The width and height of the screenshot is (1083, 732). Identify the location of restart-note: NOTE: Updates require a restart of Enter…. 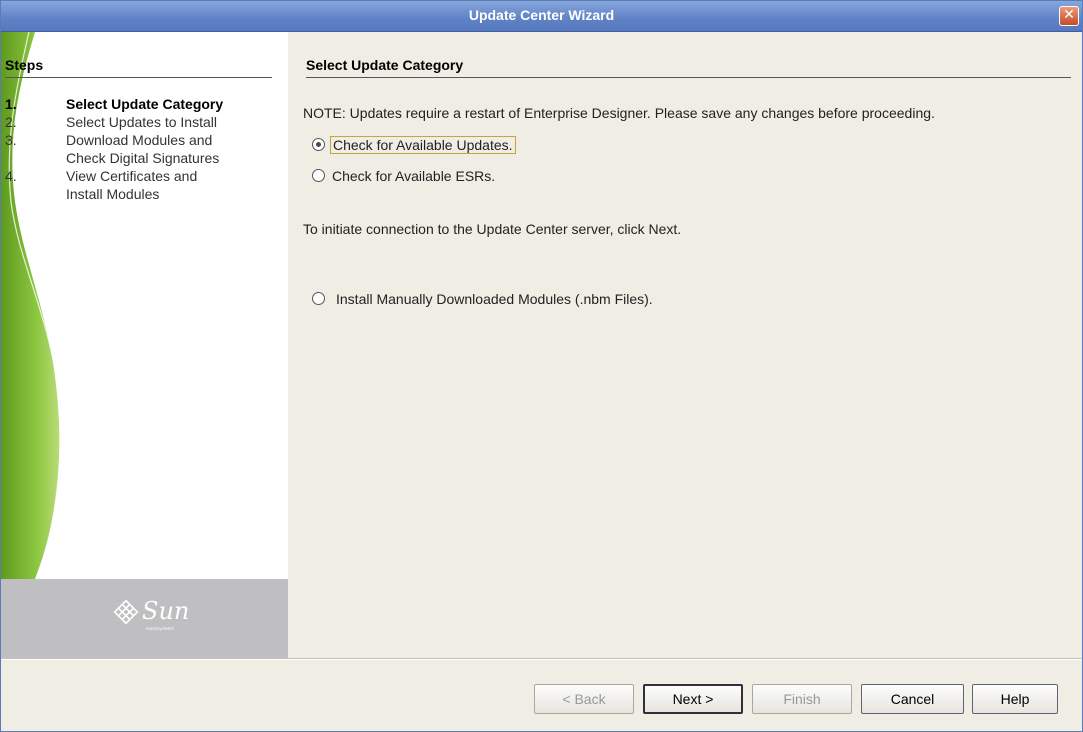
(619, 113).